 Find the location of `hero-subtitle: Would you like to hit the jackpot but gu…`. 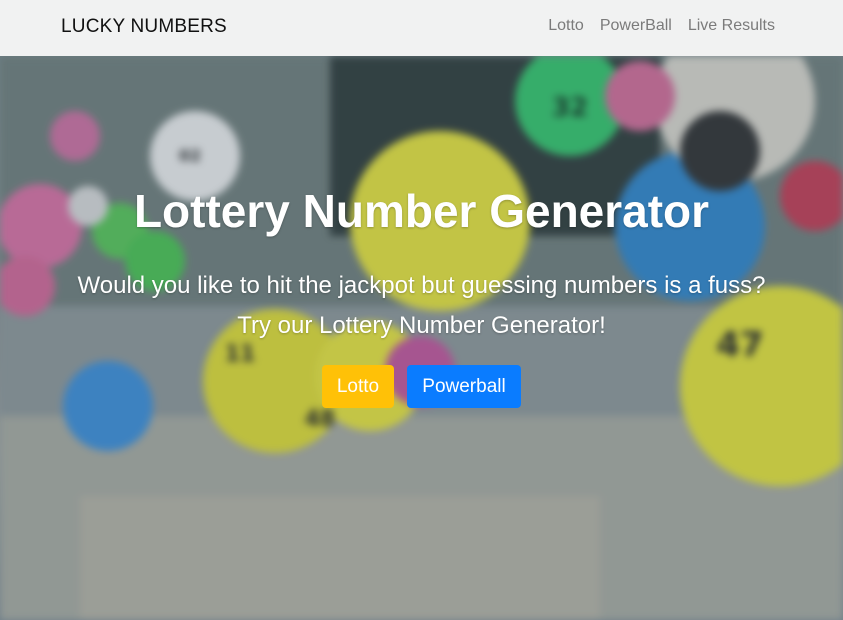

hero-subtitle: Would you like to hit the jackpot but gu… is located at coordinates (421, 306).